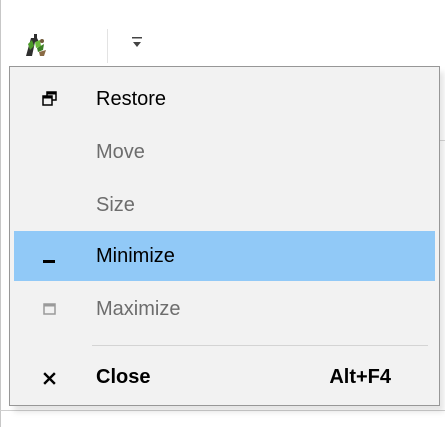 Image resolution: width=445 pixels, height=427 pixels. What do you see at coordinates (107, 46) in the screenshot?
I see `toolbar-divider` at bounding box center [107, 46].